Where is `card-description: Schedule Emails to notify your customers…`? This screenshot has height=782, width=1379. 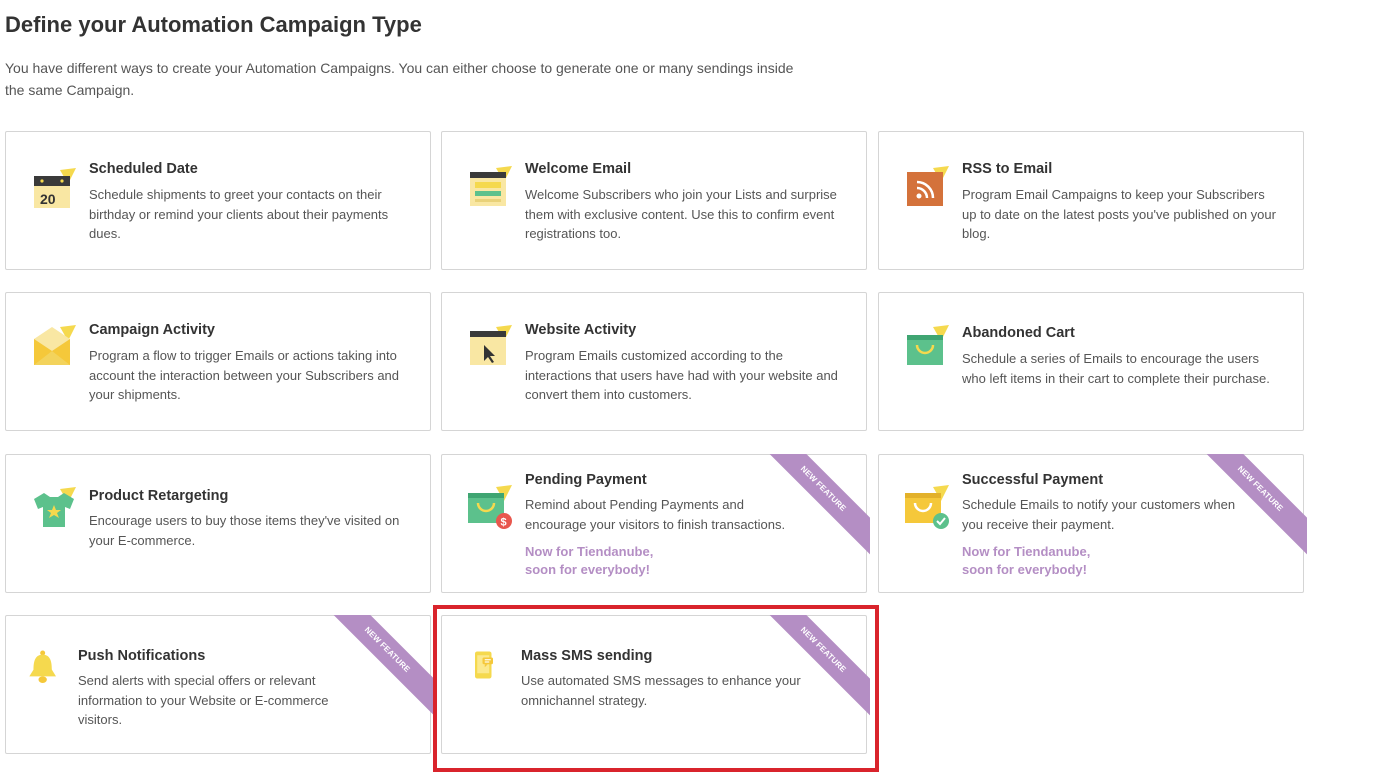
card-description: Schedule Emails to notify your customers… is located at coordinates (1099, 514).